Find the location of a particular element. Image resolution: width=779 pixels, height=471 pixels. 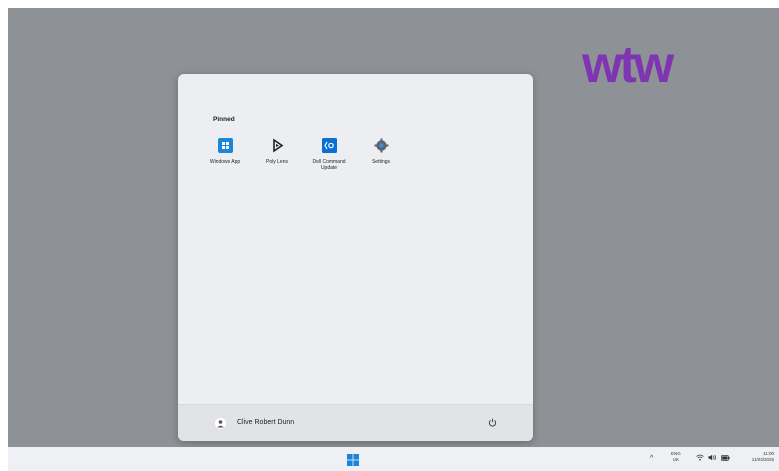

pinned-app-label: Poly Lens is located at coordinates (277, 162).